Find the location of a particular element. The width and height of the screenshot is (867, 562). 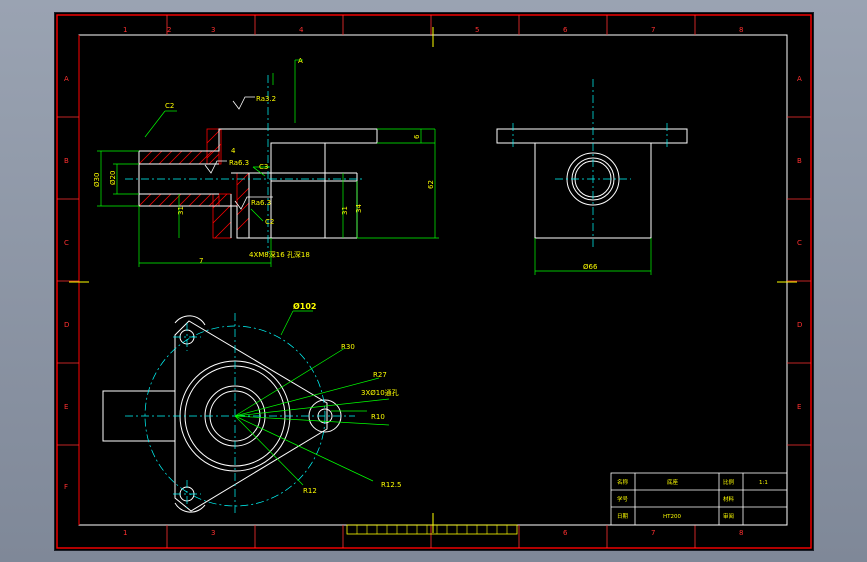

zone-row-b-right: B is located at coordinates (799, 161).